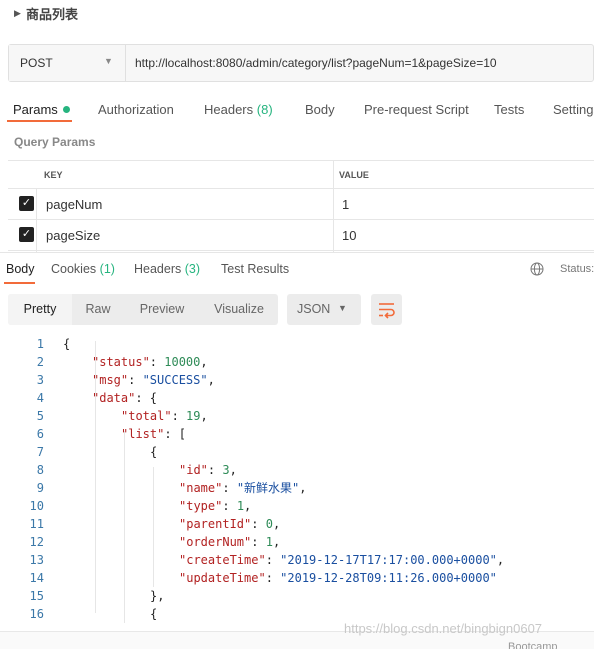 The width and height of the screenshot is (594, 649). I want to click on code-text: "parentId": 0,, so click(230, 524).